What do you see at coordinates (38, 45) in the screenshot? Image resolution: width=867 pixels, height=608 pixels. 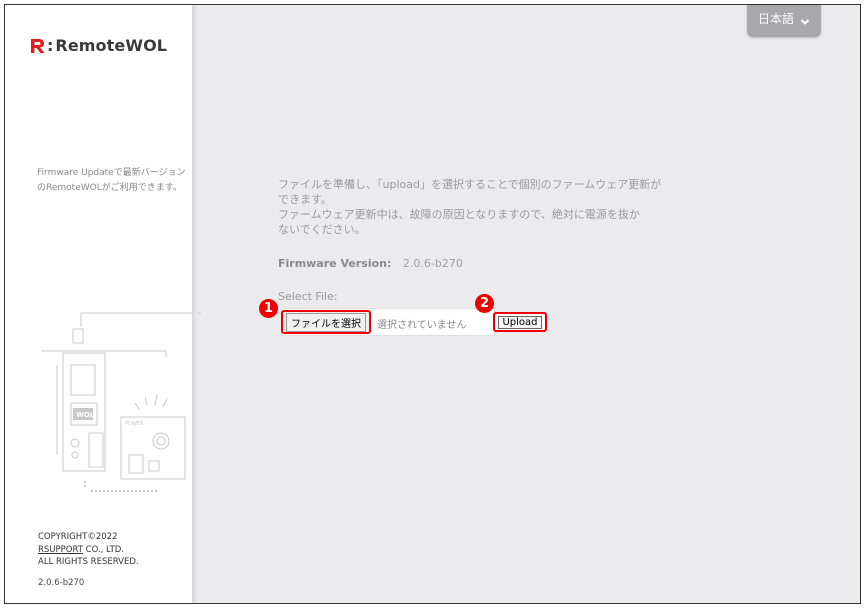 I see `remotewol-logo-icon` at bounding box center [38, 45].